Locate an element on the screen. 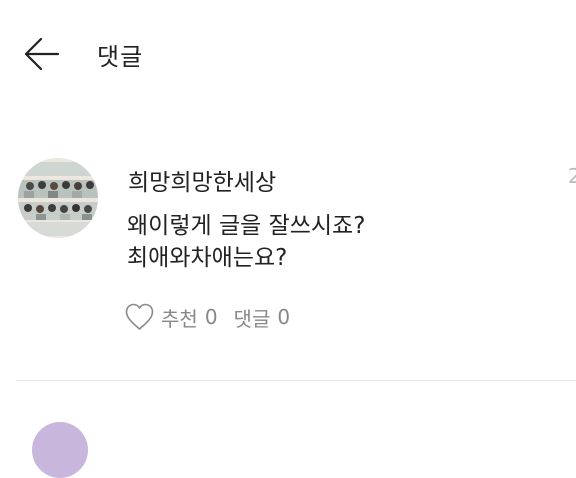  comment-text: 왜이렇게 글을 잘쓰시죠? 최애와차애는요? is located at coordinates (246, 242).